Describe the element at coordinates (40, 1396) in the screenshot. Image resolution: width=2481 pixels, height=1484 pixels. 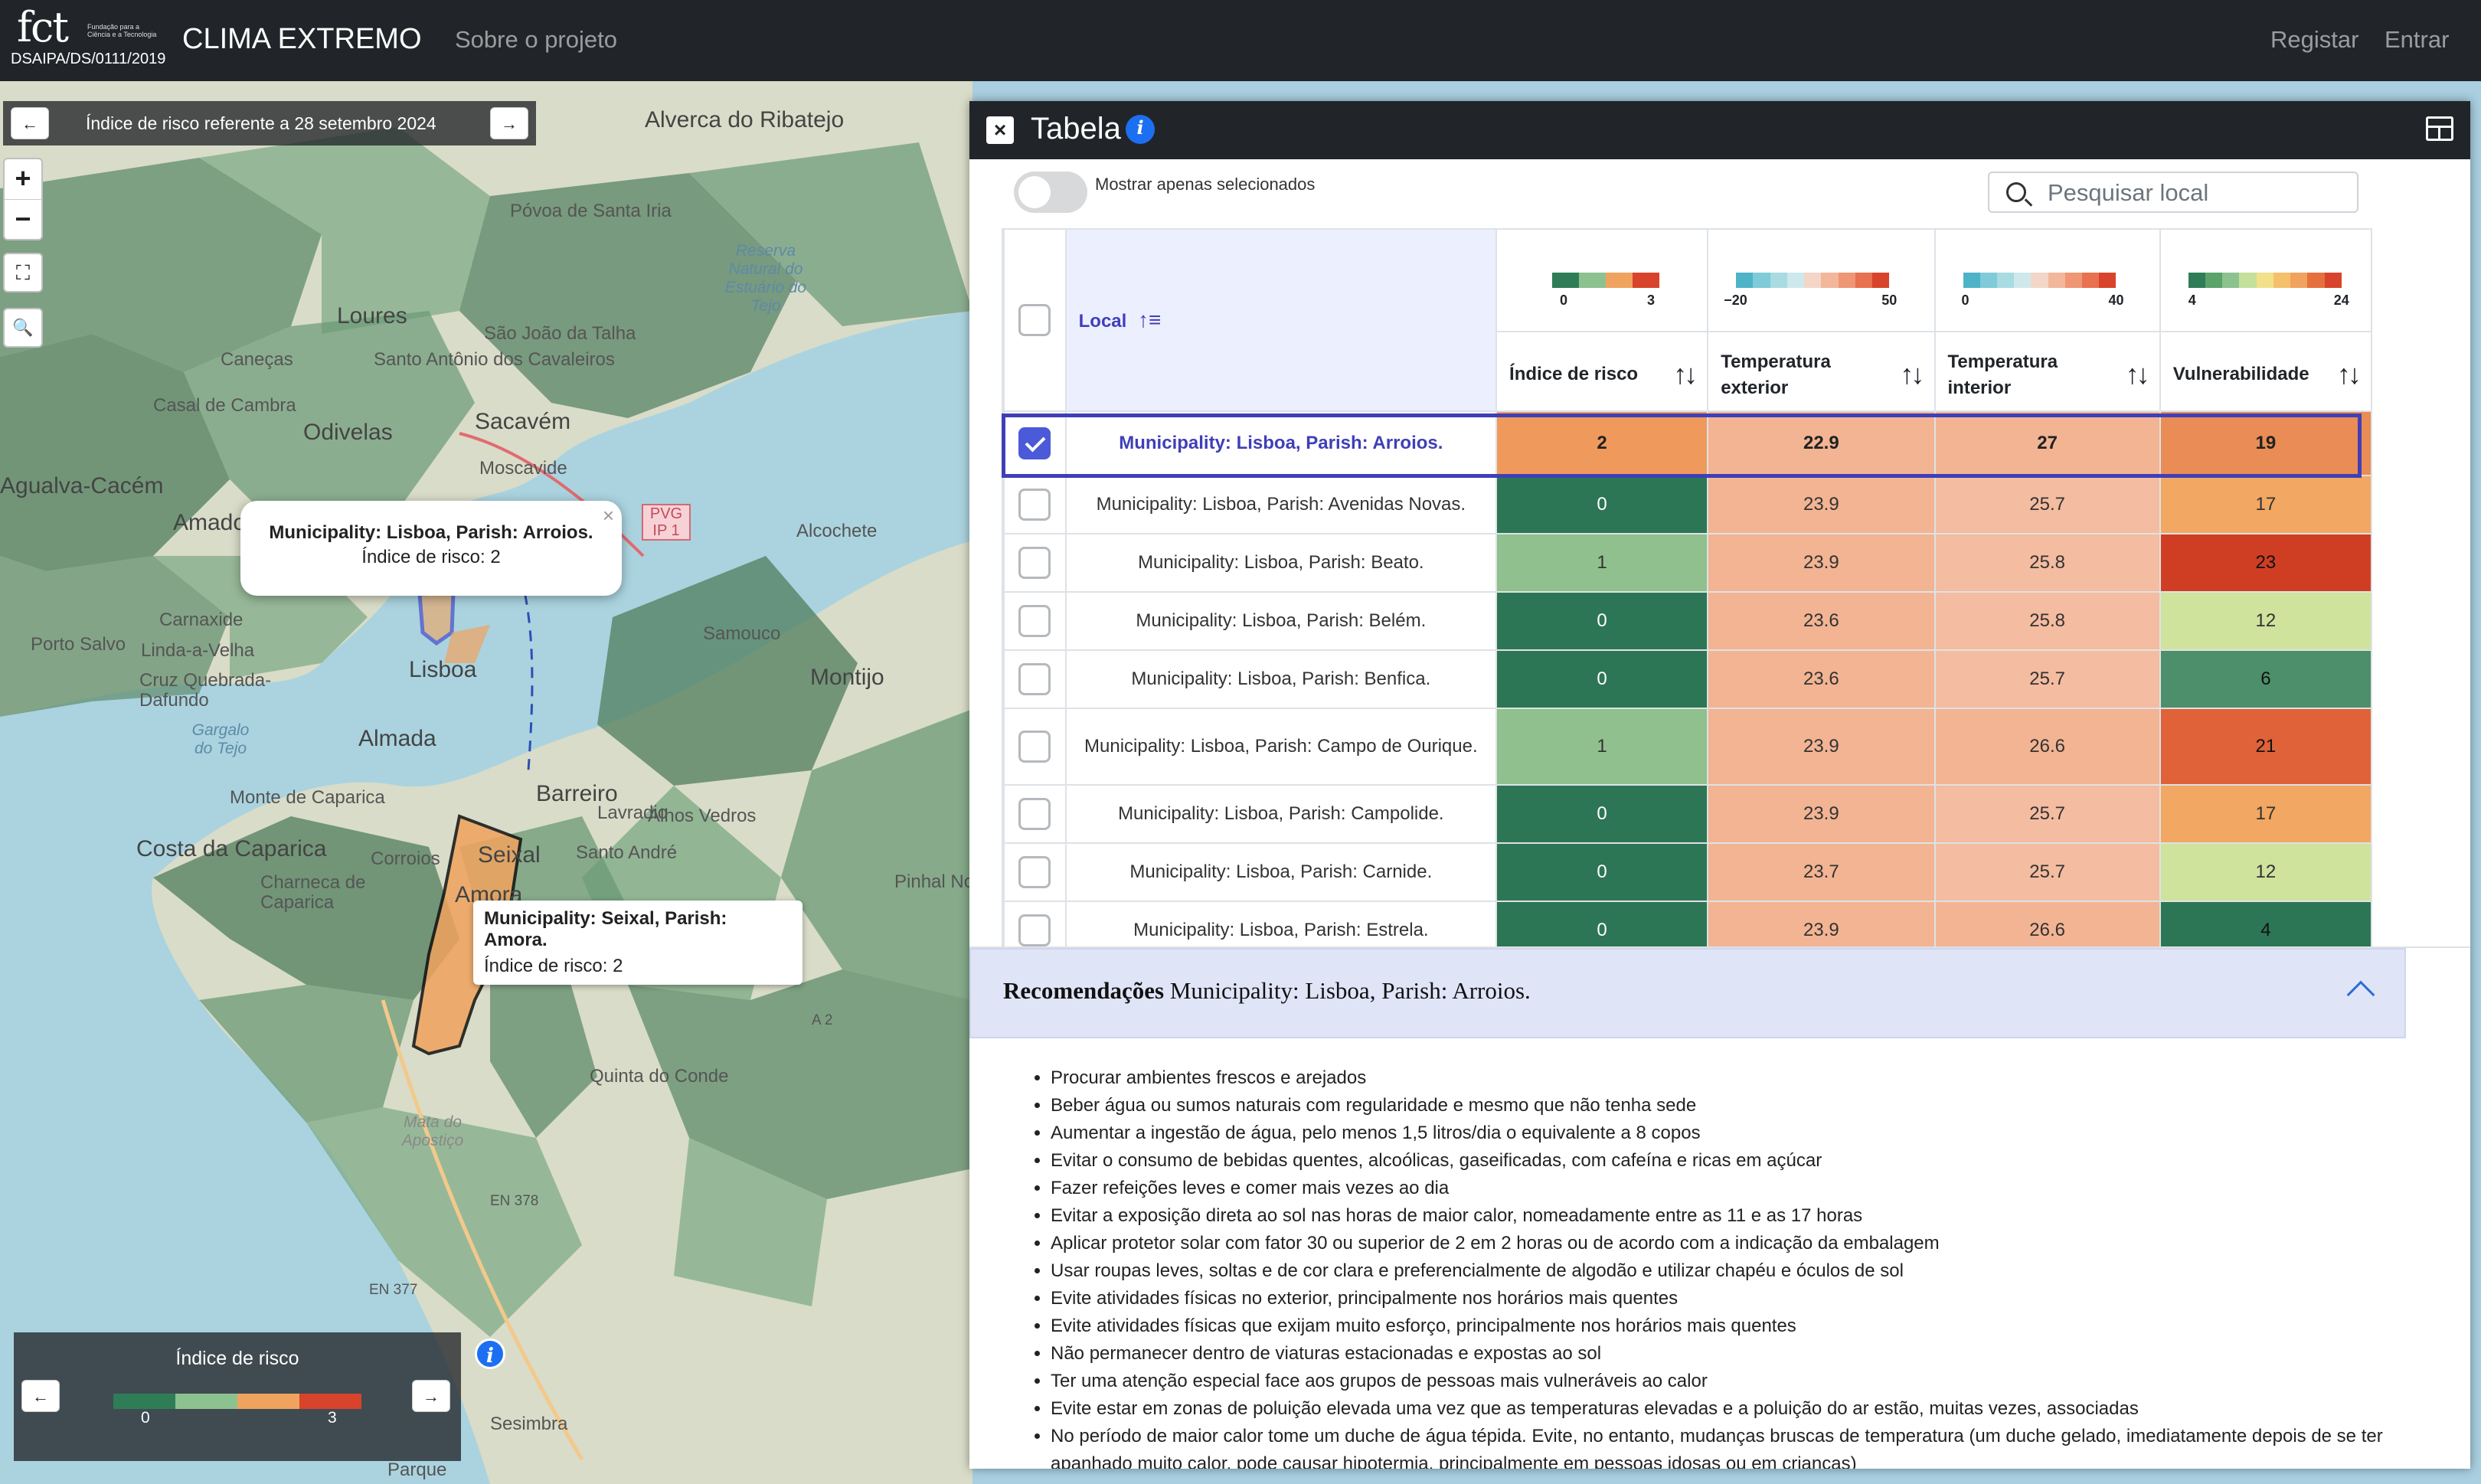
I see `legend-prev-button: ←` at that location.